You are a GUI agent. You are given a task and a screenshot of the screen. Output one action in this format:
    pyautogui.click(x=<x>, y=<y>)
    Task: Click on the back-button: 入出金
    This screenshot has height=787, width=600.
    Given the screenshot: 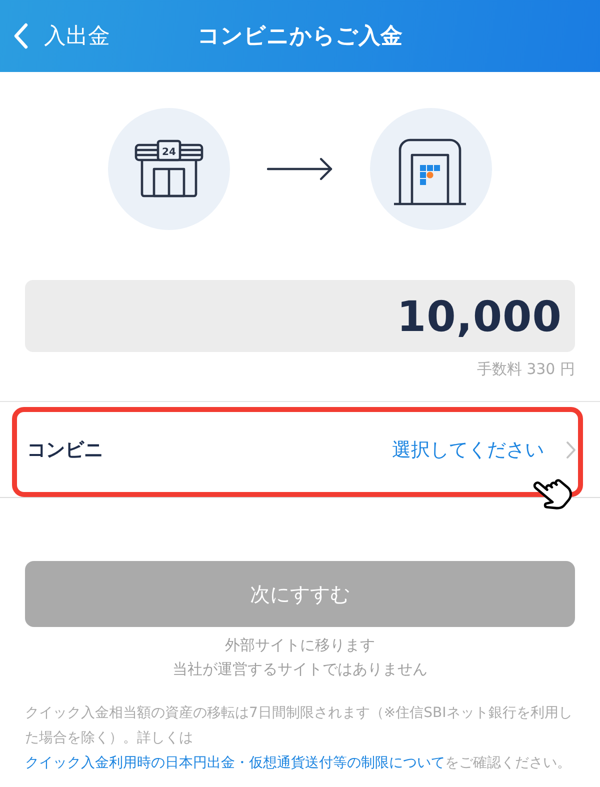 What is the action you would take?
    pyautogui.click(x=62, y=36)
    